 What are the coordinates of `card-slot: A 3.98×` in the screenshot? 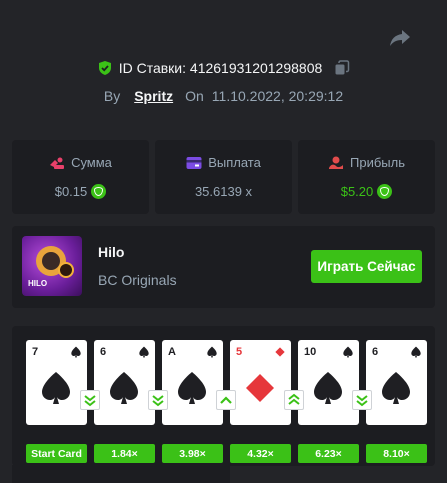 It's located at (199, 401).